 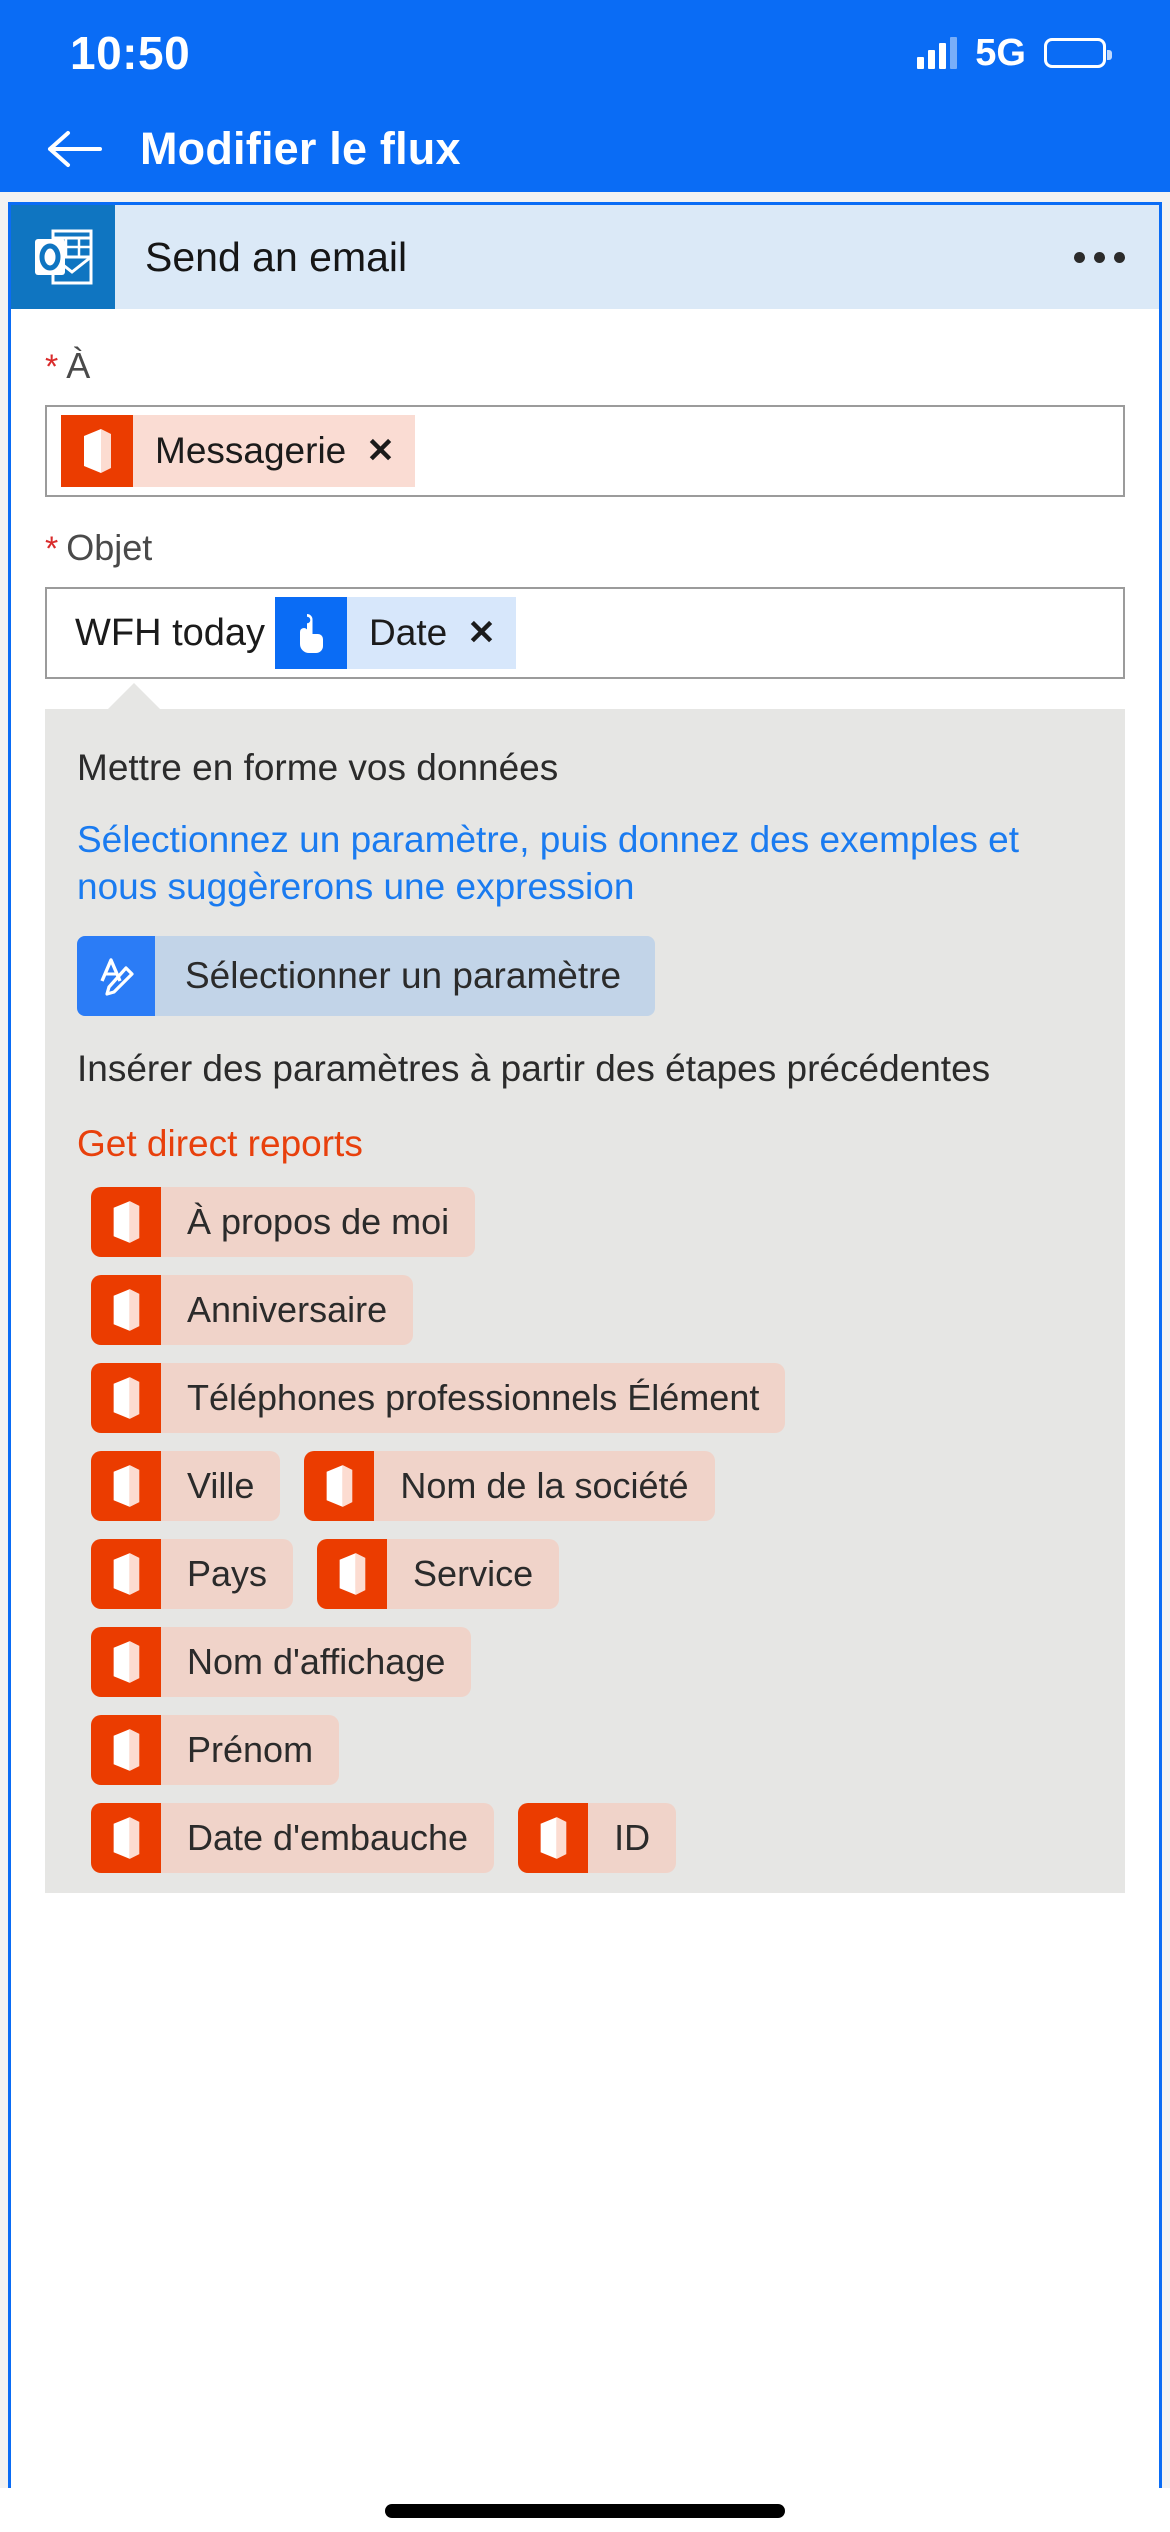 I want to click on to-field-label: * À, so click(x=585, y=366).